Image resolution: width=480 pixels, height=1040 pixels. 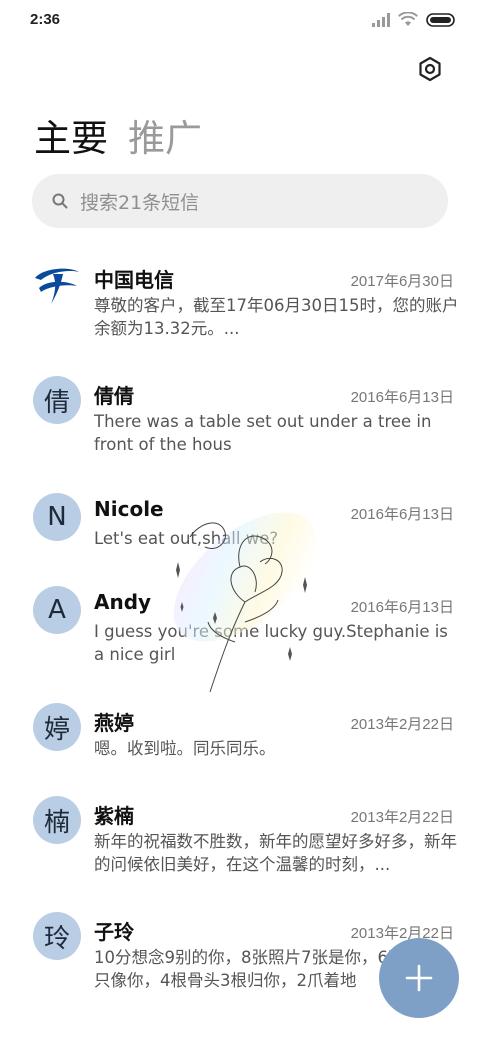 I want to click on contact-name: 燕婷, so click(x=114, y=723).